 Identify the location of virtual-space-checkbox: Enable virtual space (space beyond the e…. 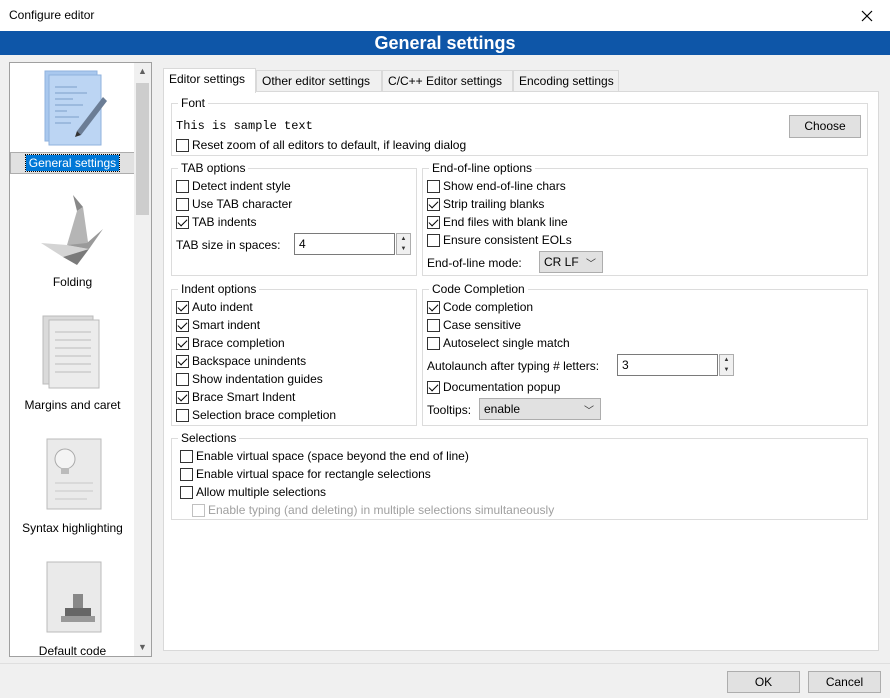
(324, 456).